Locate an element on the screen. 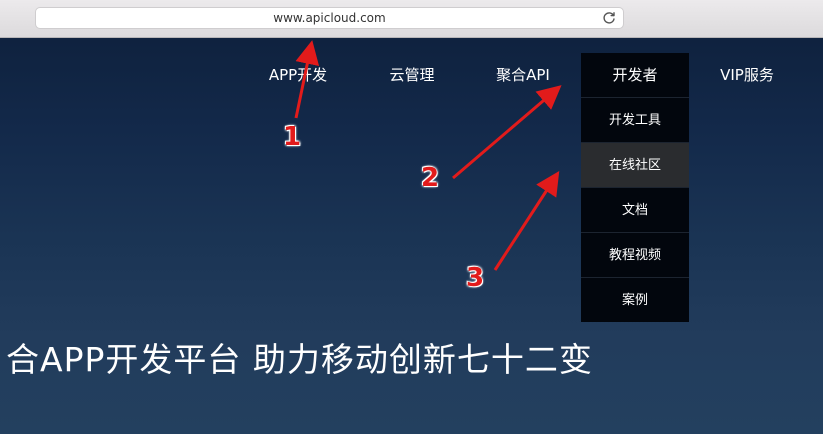  address-bar: www.apicloud.com is located at coordinates (329, 18).